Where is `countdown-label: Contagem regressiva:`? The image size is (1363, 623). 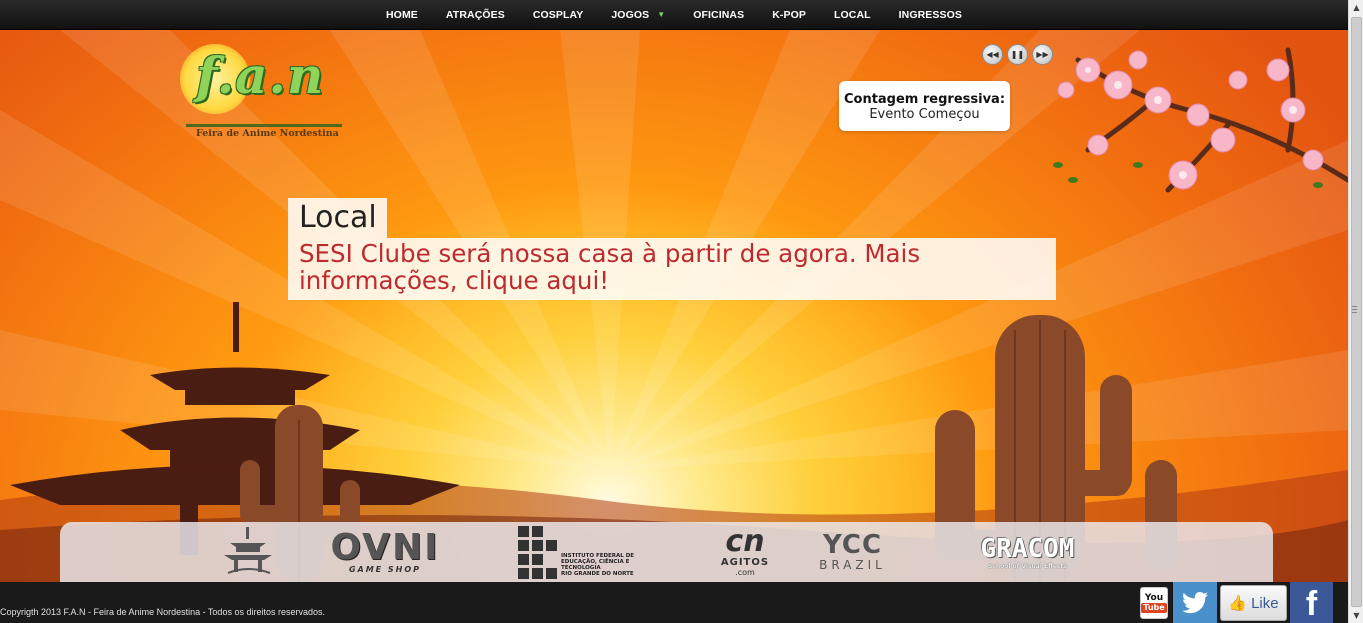
countdown-label: Contagem regressiva: is located at coordinates (924, 99).